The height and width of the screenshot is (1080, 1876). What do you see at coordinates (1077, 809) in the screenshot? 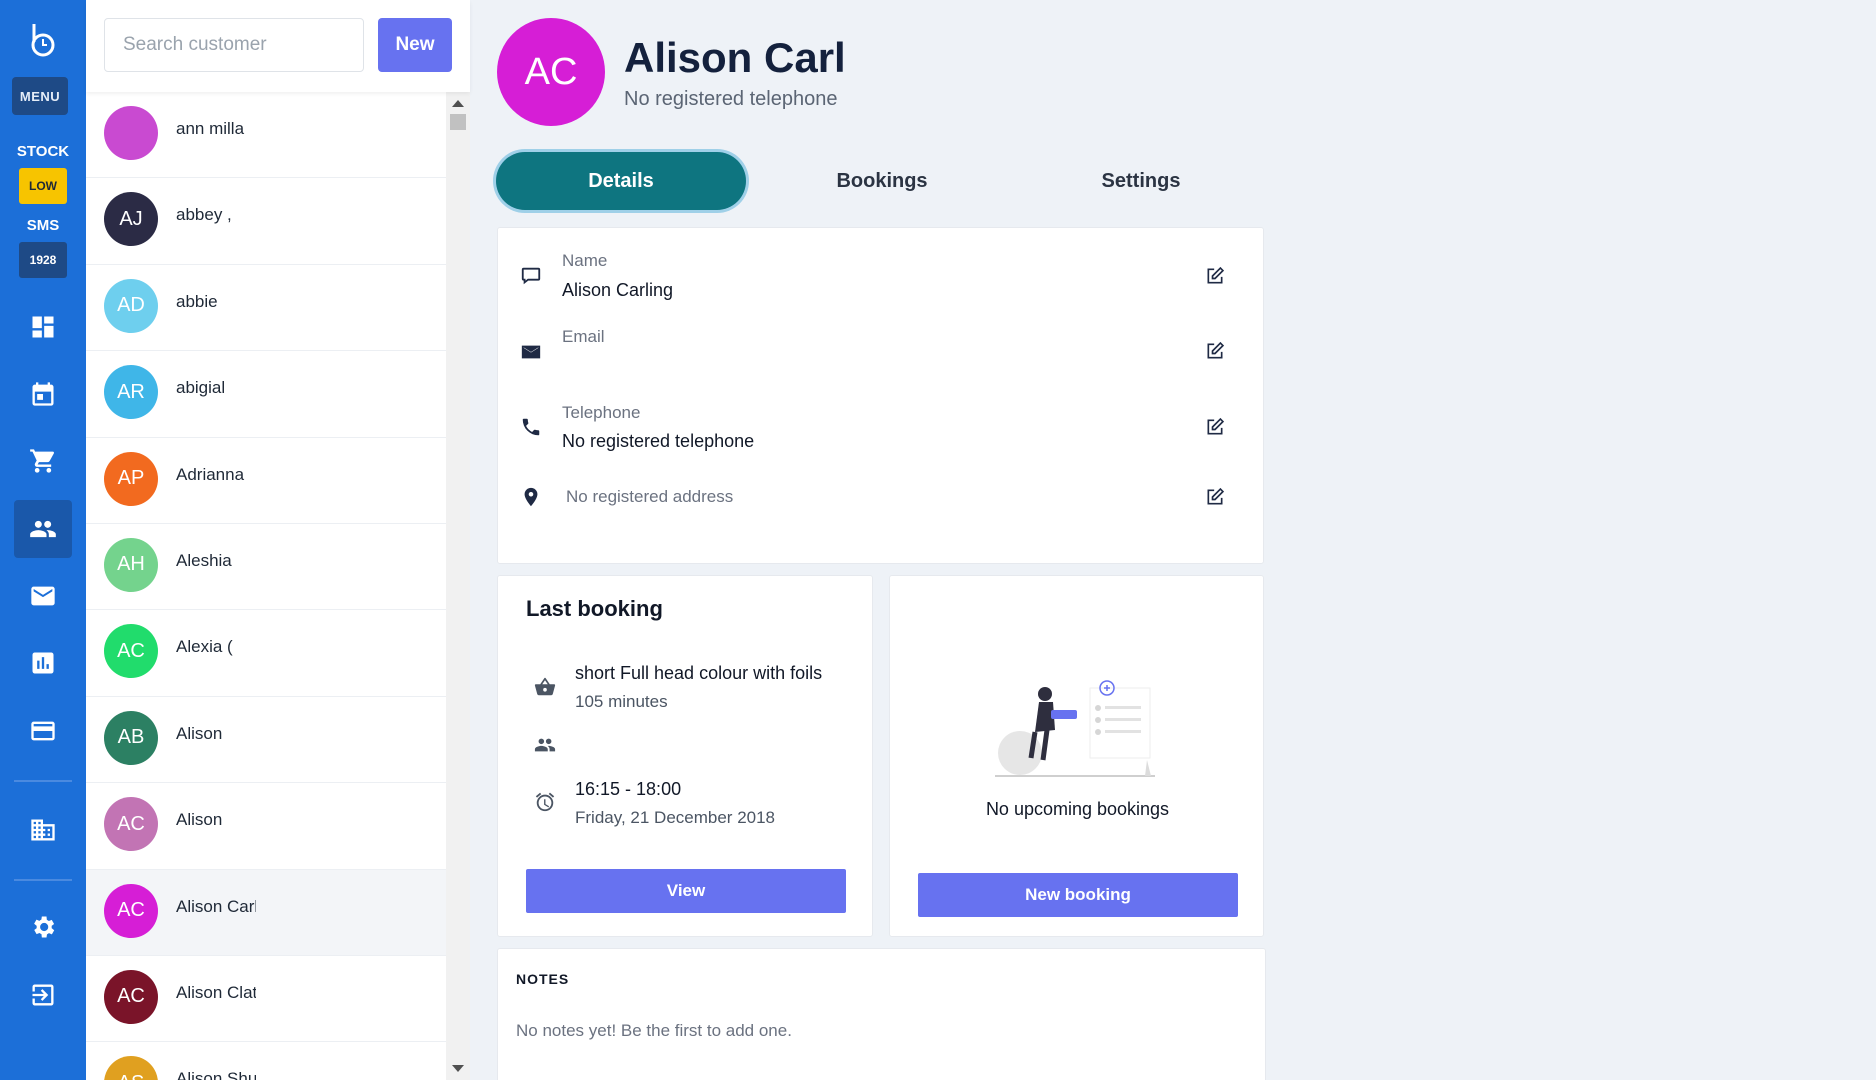
I see `no-upcoming-bookings-text: No upcoming bookings` at bounding box center [1077, 809].